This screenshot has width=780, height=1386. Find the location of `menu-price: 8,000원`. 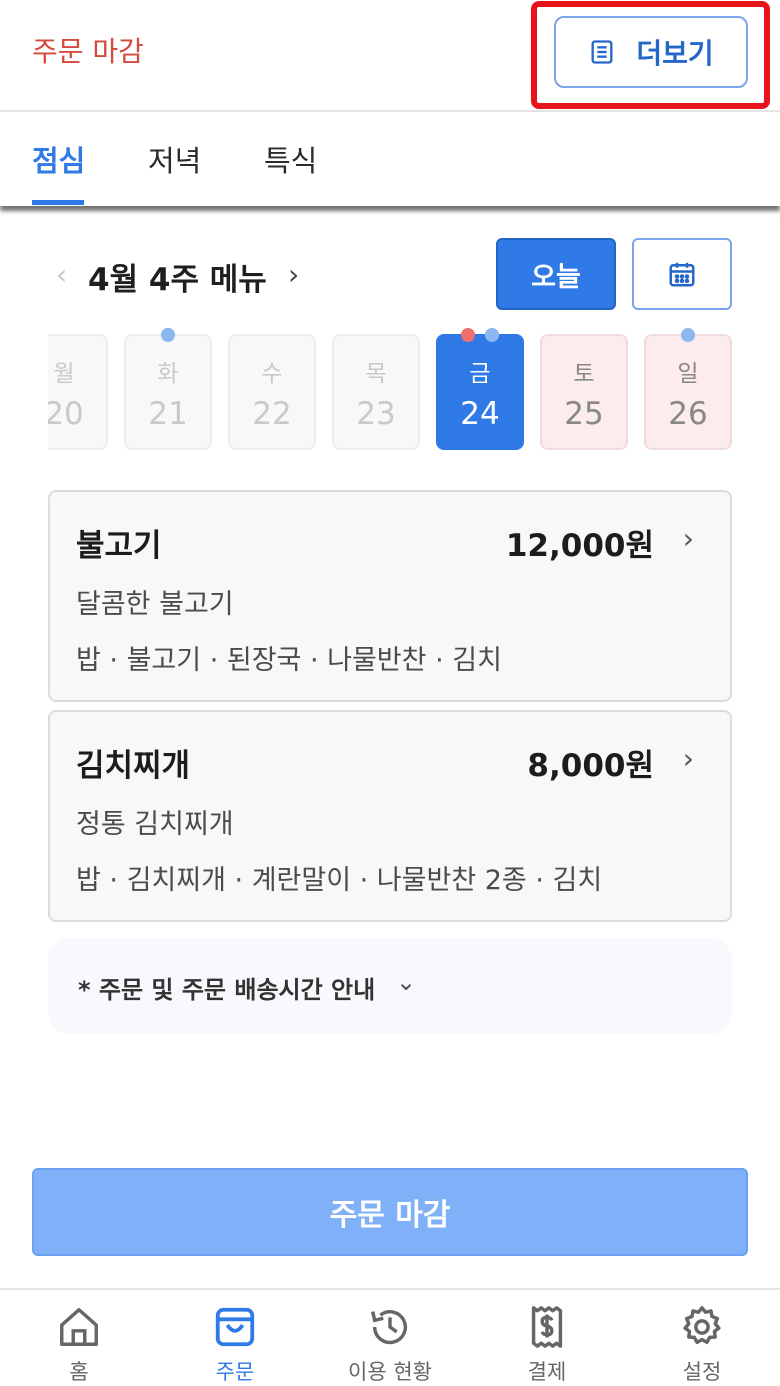

menu-price: 8,000원 is located at coordinates (590, 766).